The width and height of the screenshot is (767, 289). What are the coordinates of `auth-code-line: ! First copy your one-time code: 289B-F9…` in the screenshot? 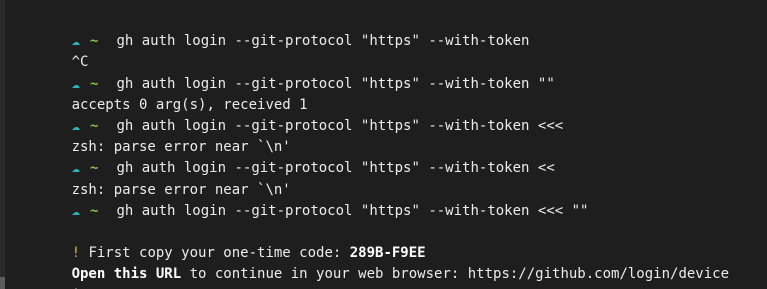 It's located at (392, 241).